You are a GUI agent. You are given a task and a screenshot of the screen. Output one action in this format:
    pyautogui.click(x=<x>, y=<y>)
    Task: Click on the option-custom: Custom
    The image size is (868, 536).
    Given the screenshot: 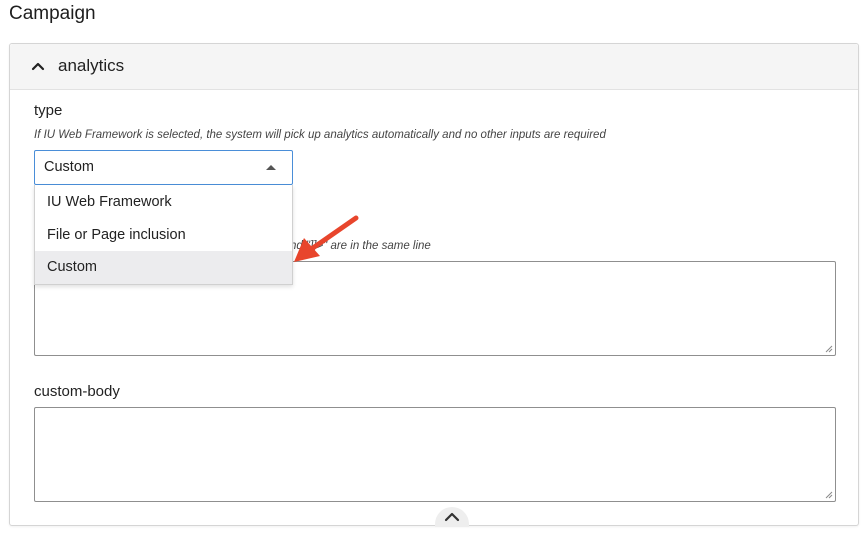 What is the action you would take?
    pyautogui.click(x=163, y=267)
    